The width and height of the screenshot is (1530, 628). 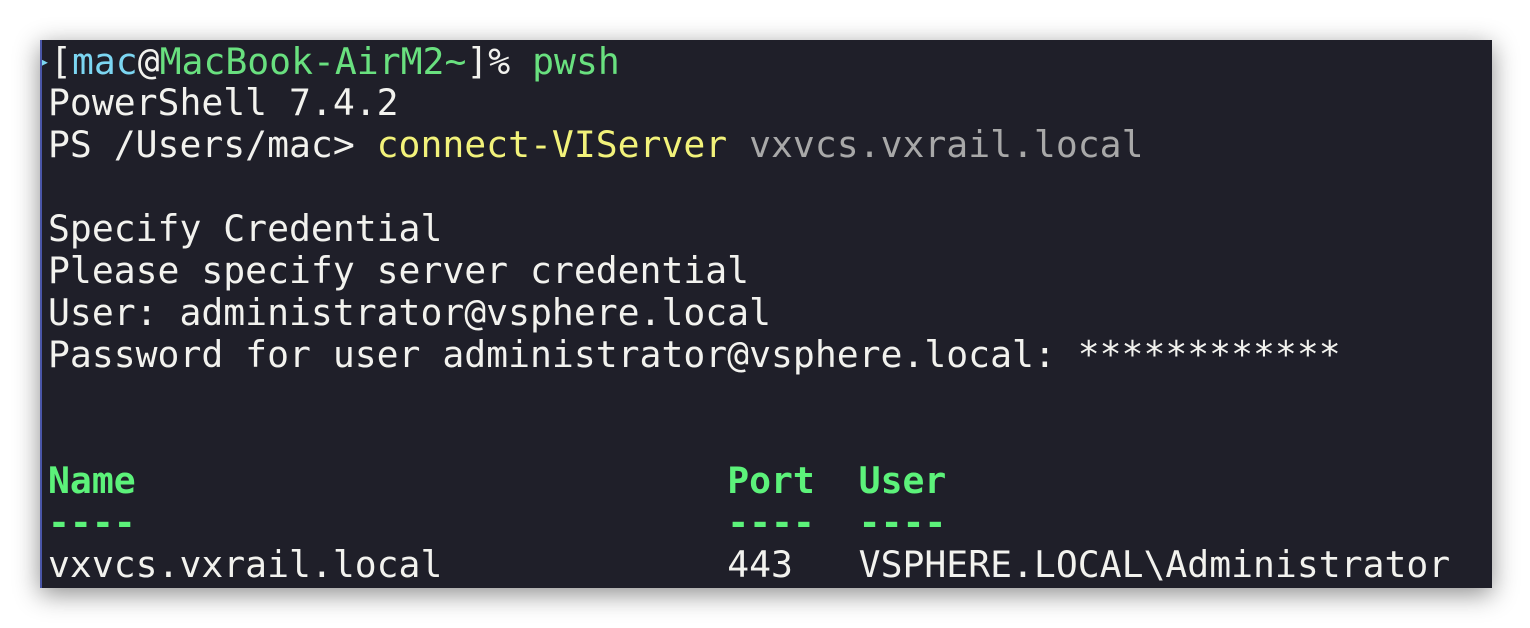 What do you see at coordinates (902, 480) in the screenshot?
I see `column-header: User` at bounding box center [902, 480].